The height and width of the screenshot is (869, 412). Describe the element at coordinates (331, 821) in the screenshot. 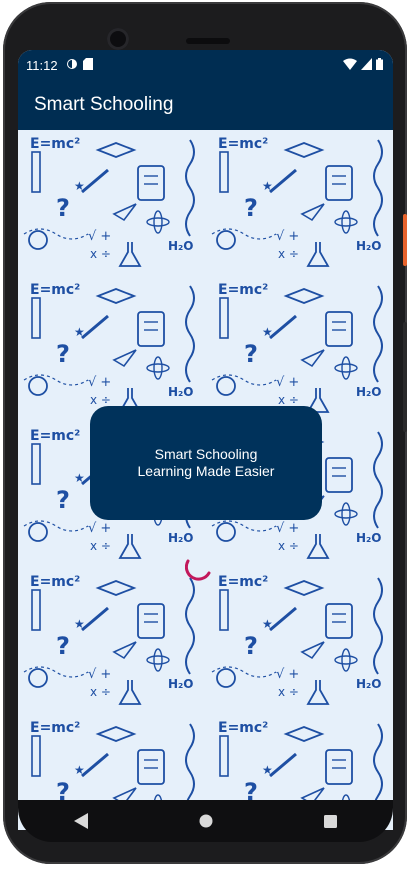

I see `recents-icon` at that location.